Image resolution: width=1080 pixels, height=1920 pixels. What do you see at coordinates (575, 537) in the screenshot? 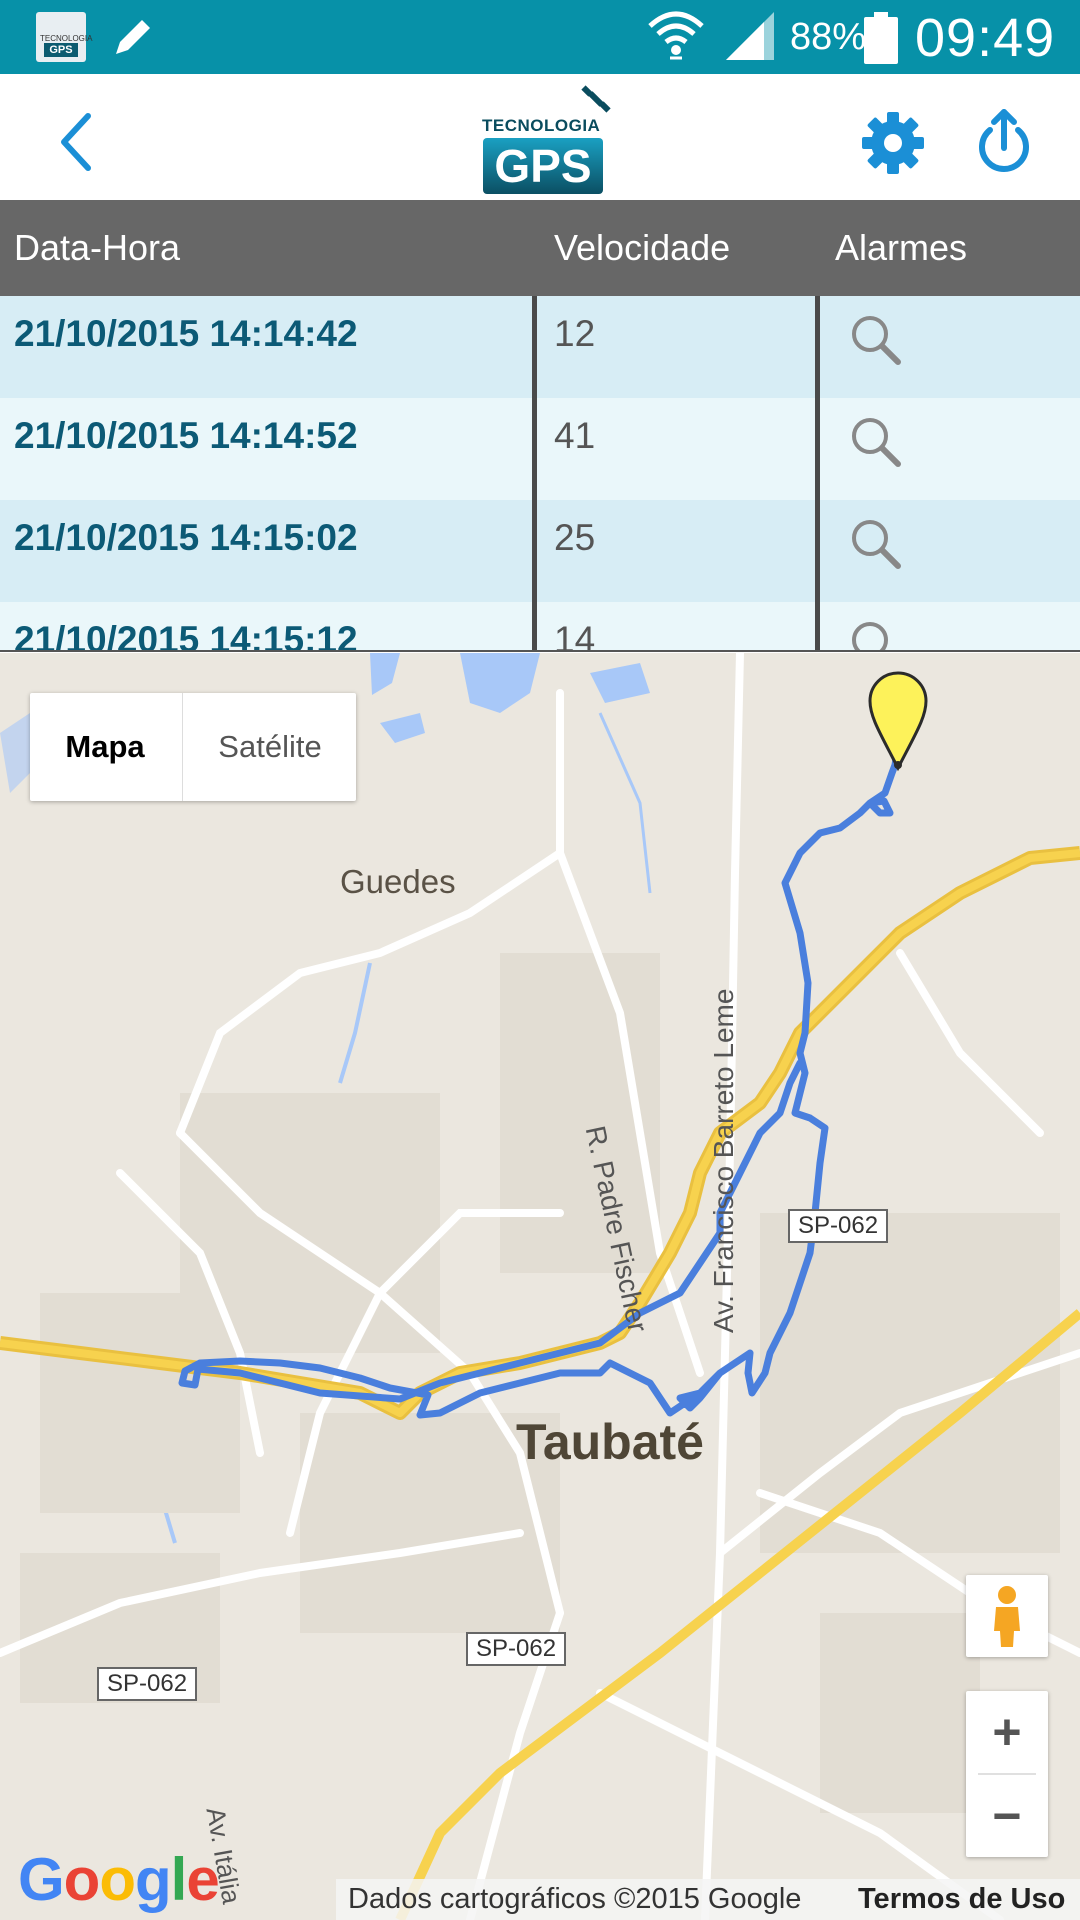
I see `cell-speed: 25` at bounding box center [575, 537].